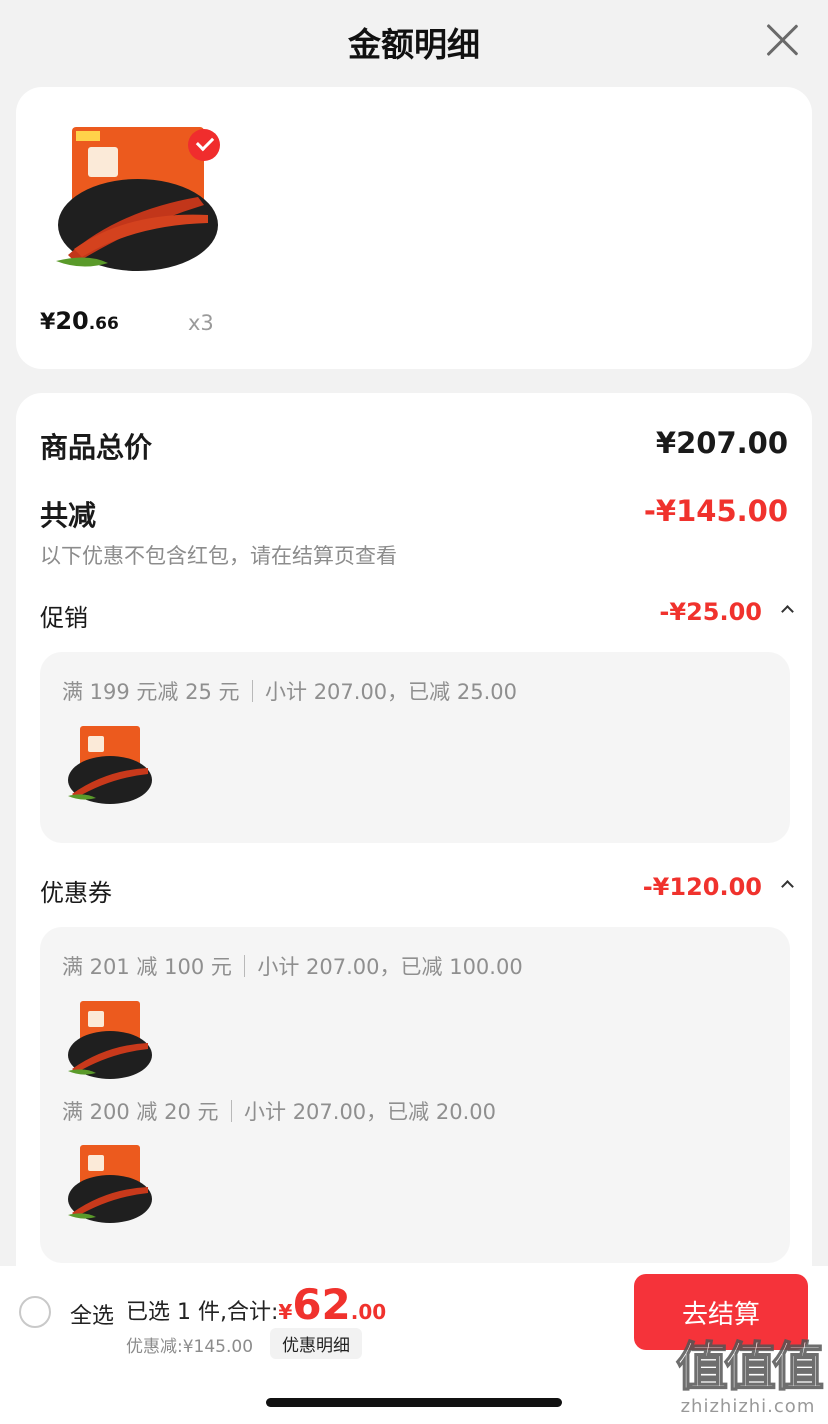  I want to click on order-summary: 已选 1 件,合计:¥62.00, so click(256, 1304).